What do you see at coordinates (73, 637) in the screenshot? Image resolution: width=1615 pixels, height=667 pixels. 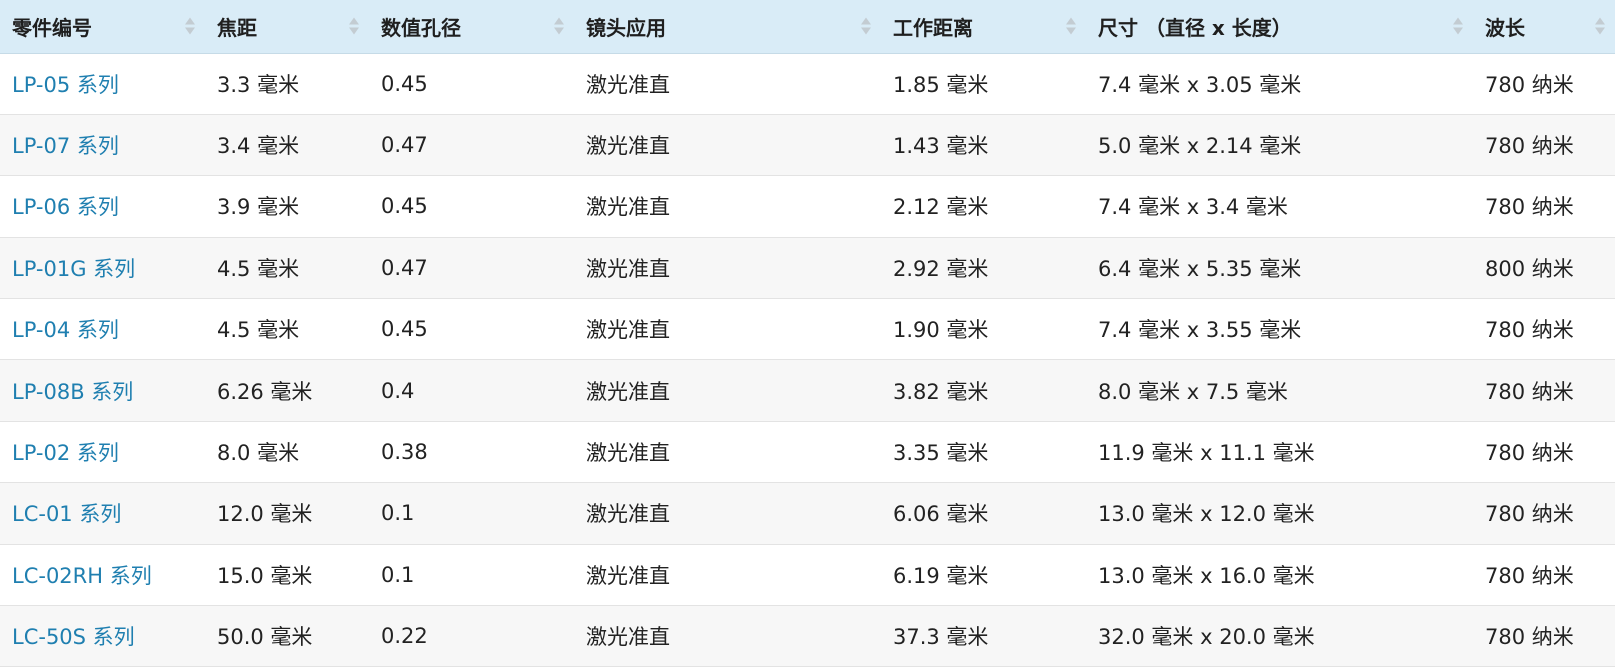 I see `part-number-link: LC-50S 系列` at bounding box center [73, 637].